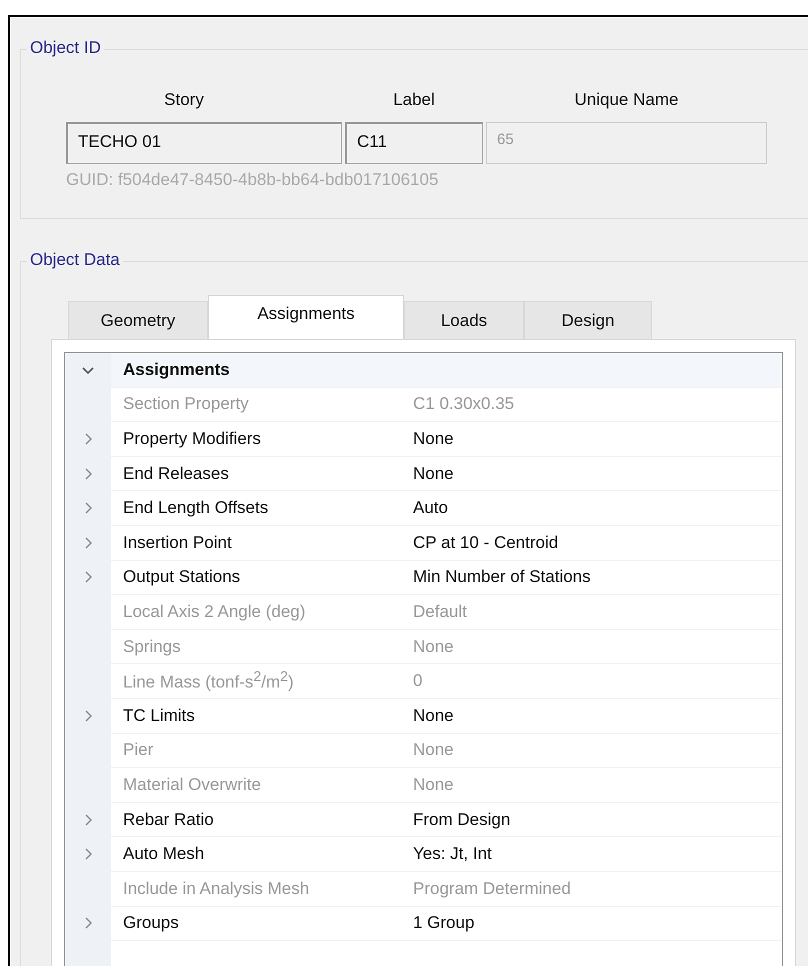 The width and height of the screenshot is (808, 966). What do you see at coordinates (138, 320) in the screenshot?
I see `tab: Geometry` at bounding box center [138, 320].